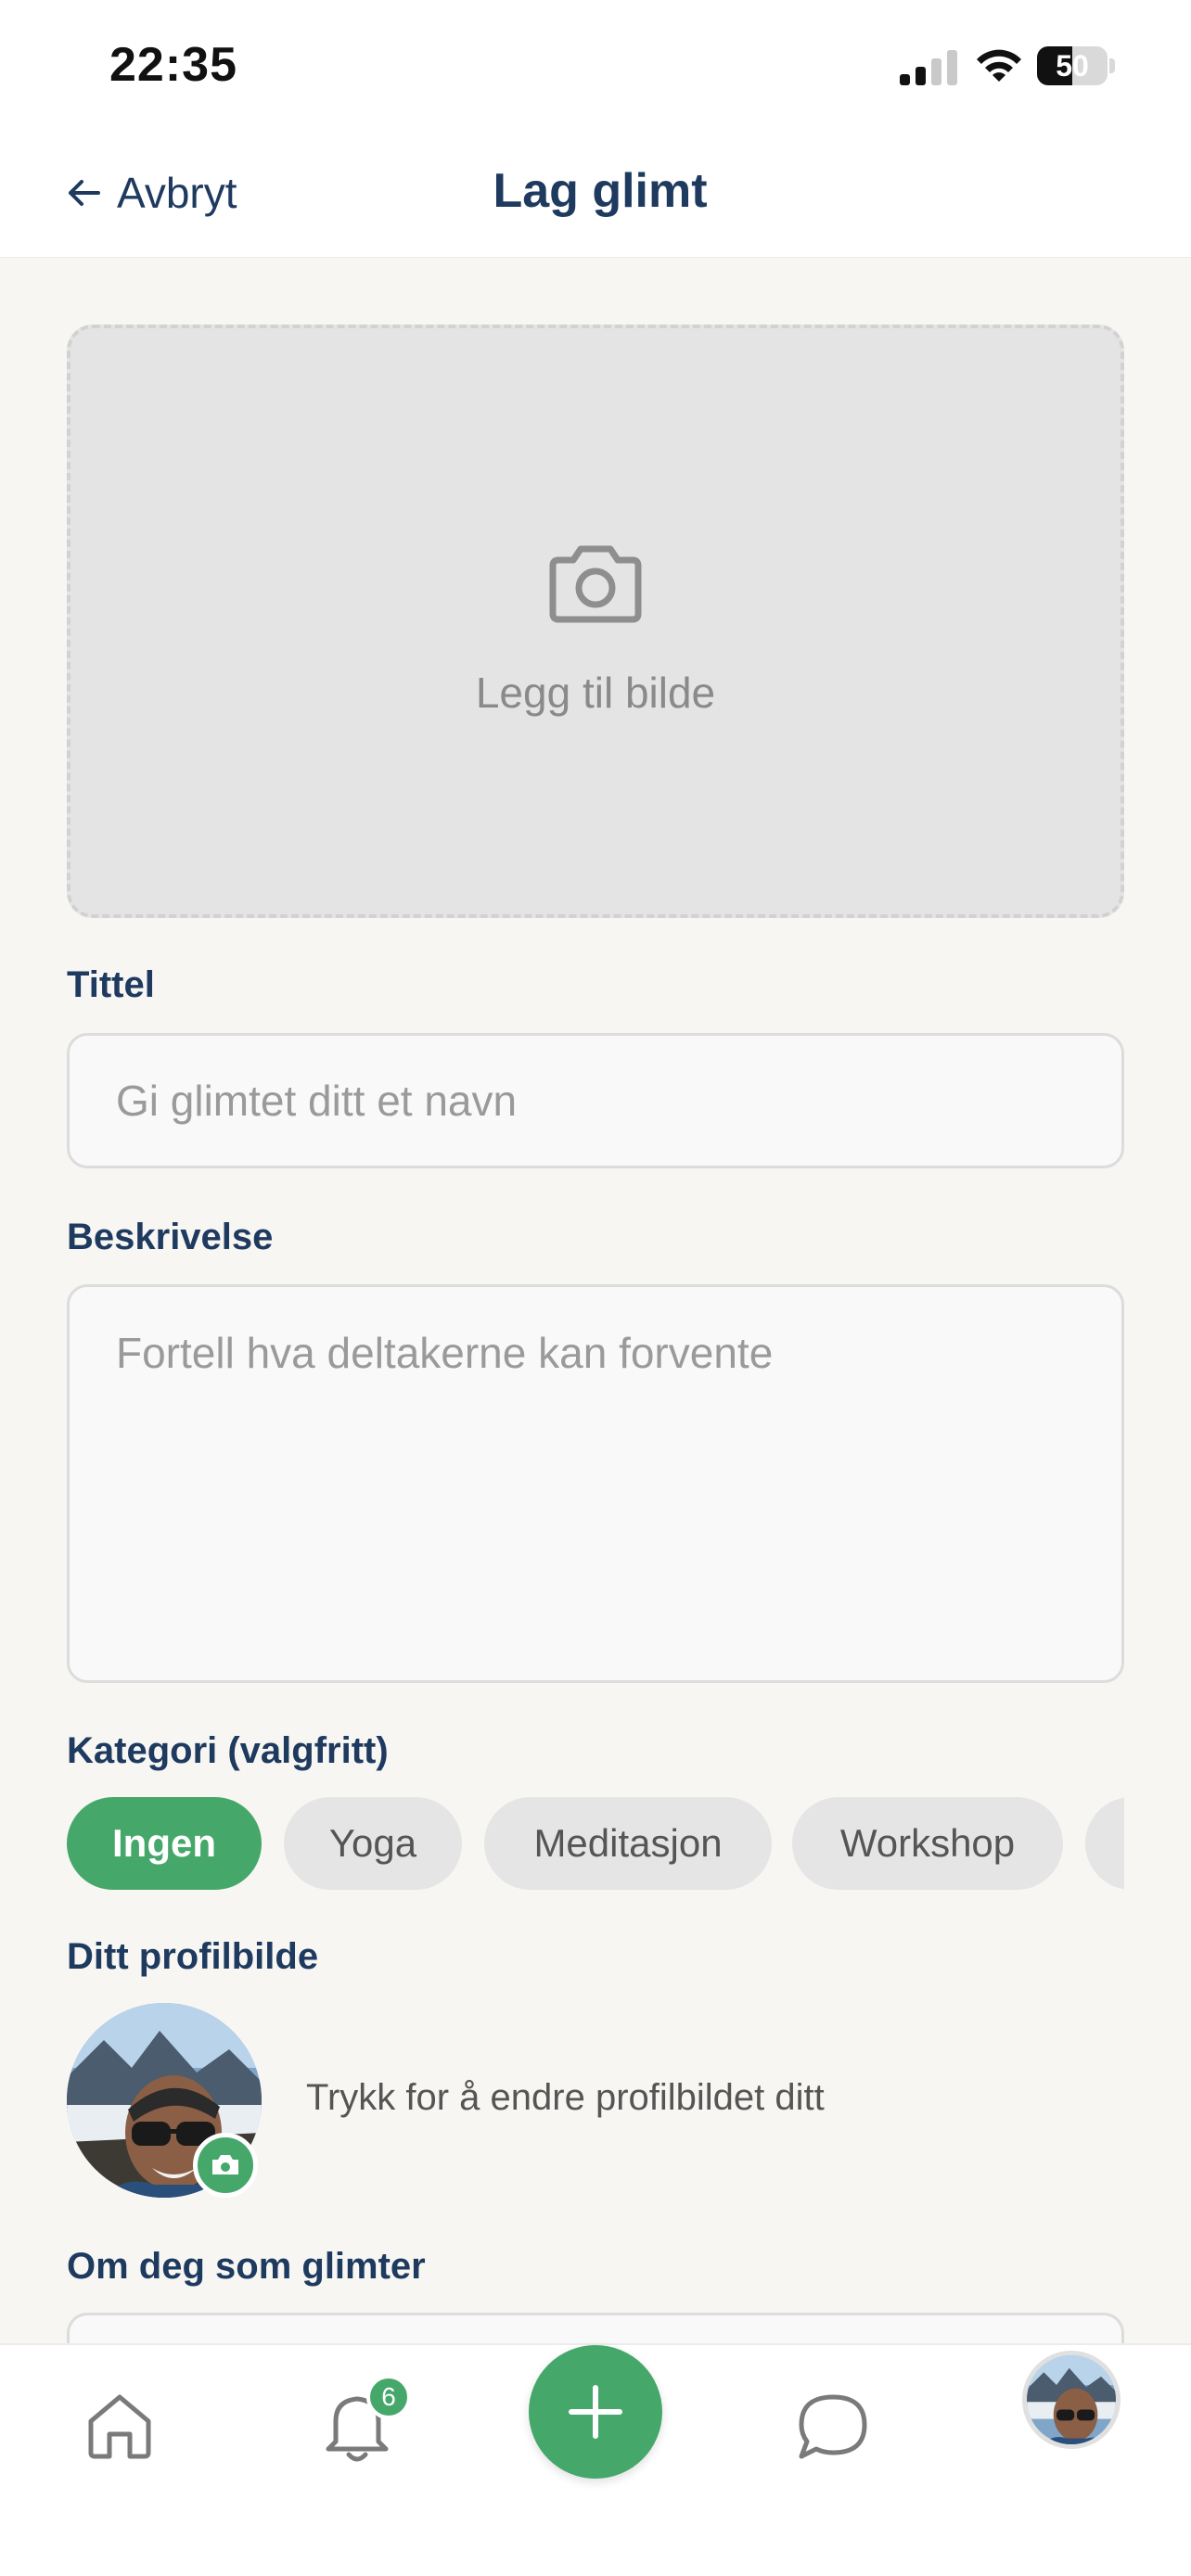 The width and height of the screenshot is (1191, 2576). Describe the element at coordinates (600, 191) in the screenshot. I see `page-title: Lag glimt` at that location.